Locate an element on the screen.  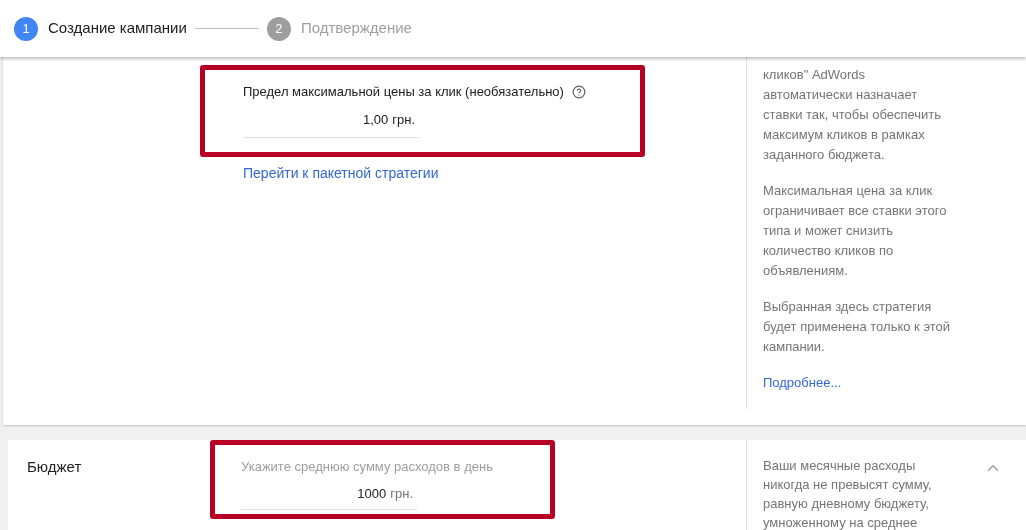
step-label: Создание кампании is located at coordinates (117, 28).